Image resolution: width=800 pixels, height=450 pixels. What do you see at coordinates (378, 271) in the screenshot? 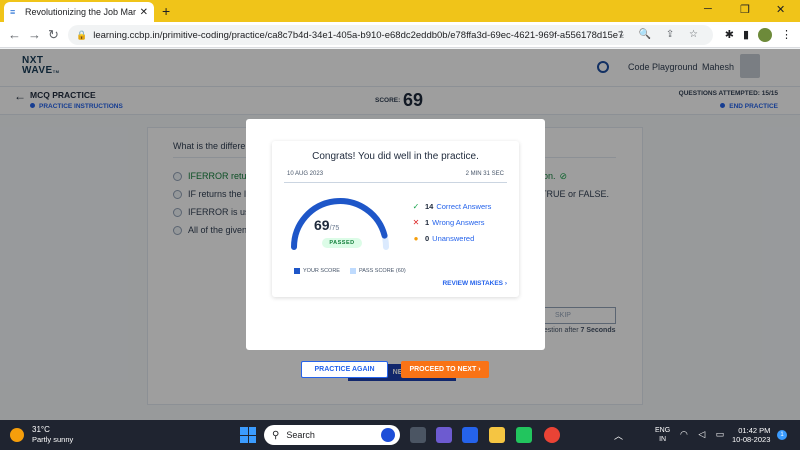
I see `legend-pass-score: PASS SCORE (60)` at bounding box center [378, 271].